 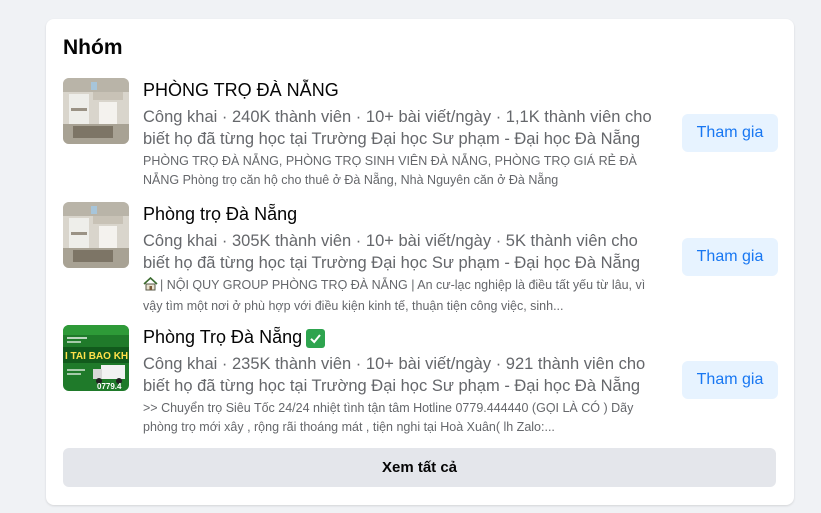 I want to click on group-name: Phòng trọ Đà Nẵng, so click(x=220, y=214).